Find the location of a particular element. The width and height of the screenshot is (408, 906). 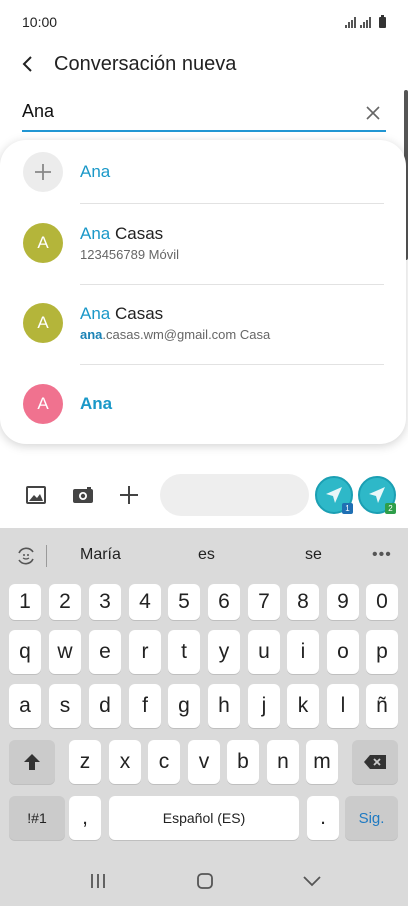

key: ñ is located at coordinates (382, 706).